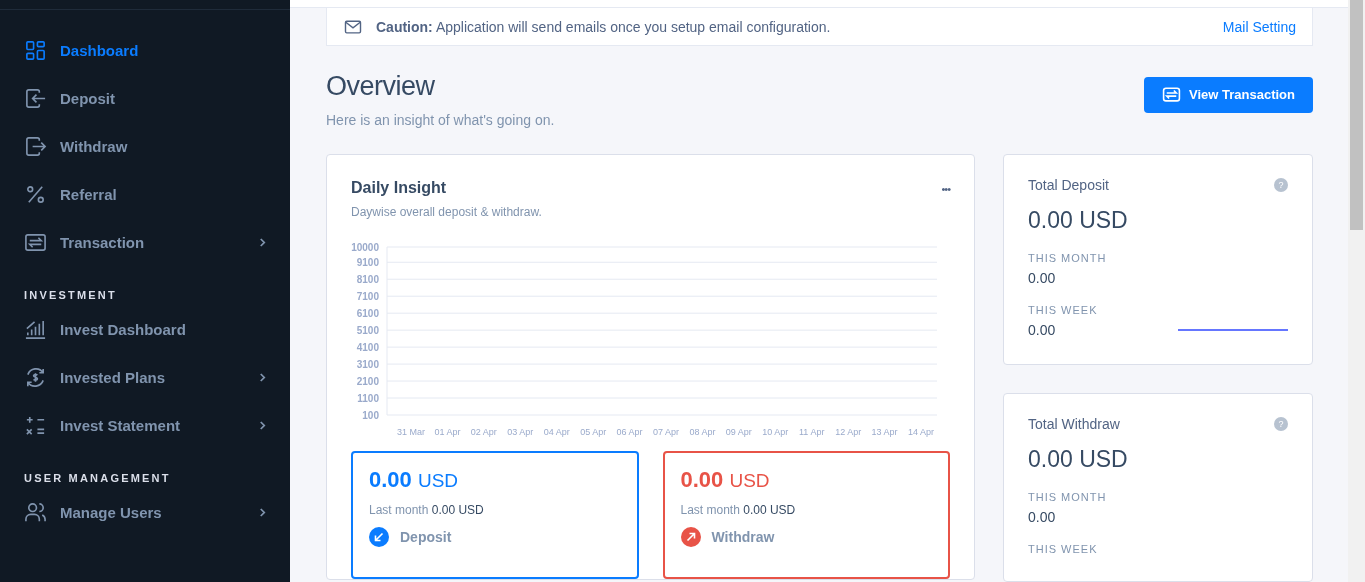  Describe the element at coordinates (848, 432) in the screenshot. I see `x-axis-label: 12 Apr` at that location.